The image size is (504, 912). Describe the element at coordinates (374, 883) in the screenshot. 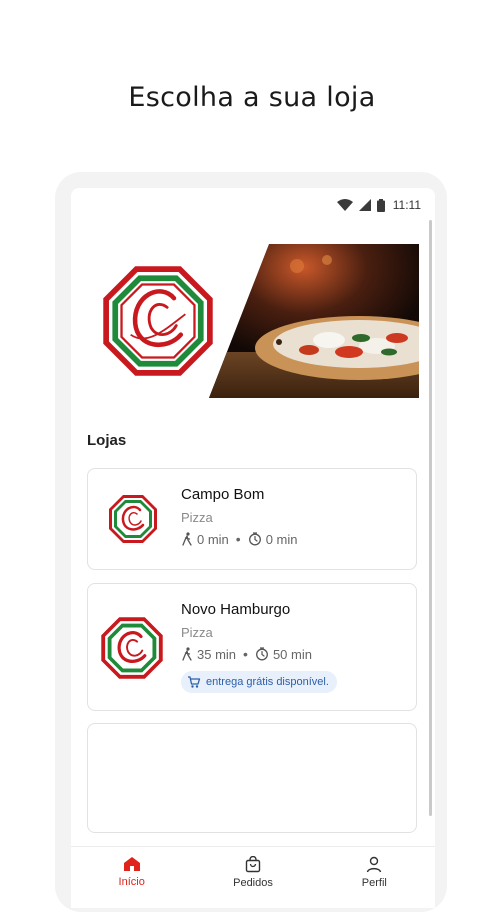

I see `tab-label: Perfil` at that location.